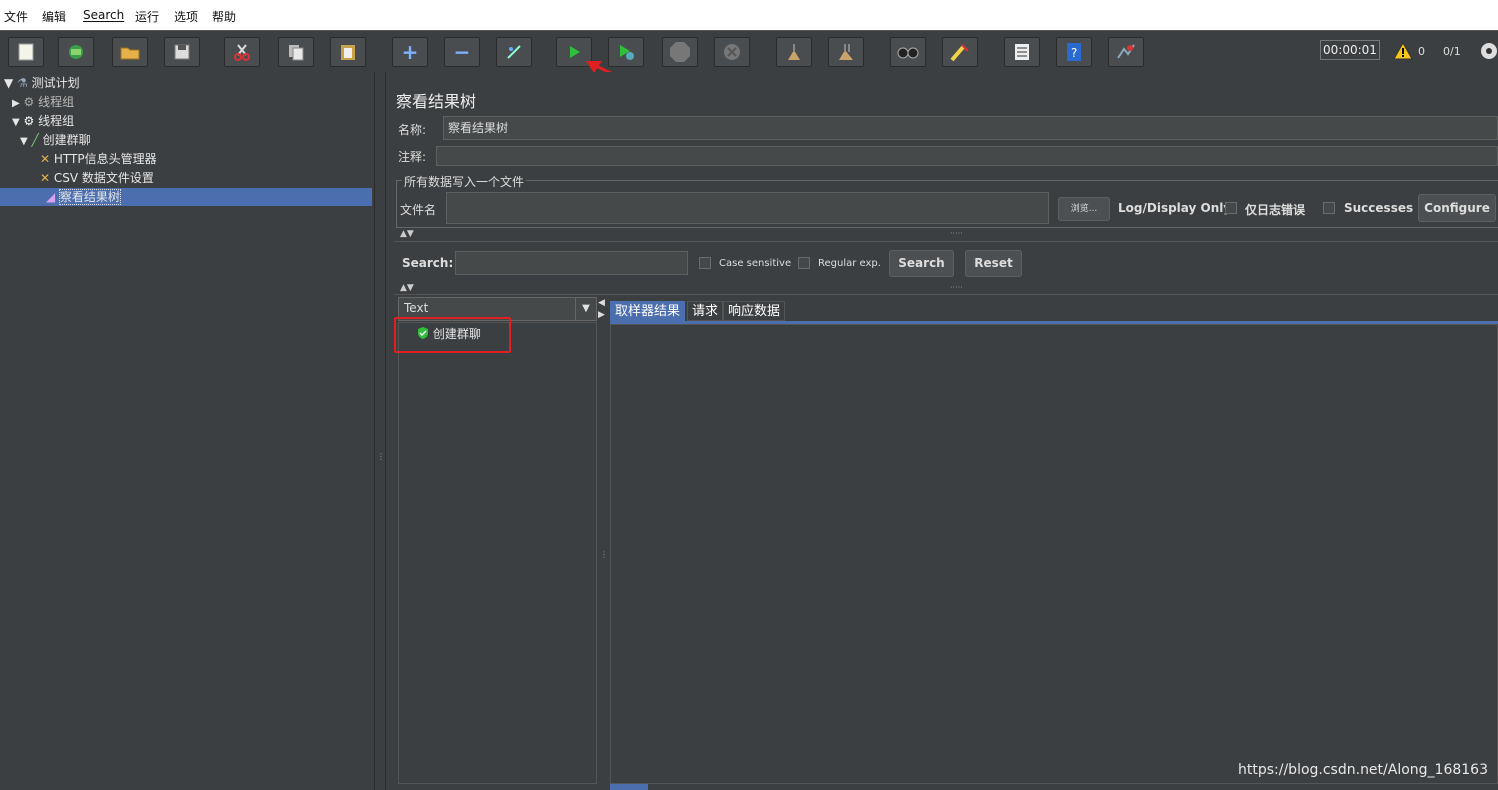  What do you see at coordinates (55, 83) in the screenshot?
I see `tree-label: 测试计划` at bounding box center [55, 83].